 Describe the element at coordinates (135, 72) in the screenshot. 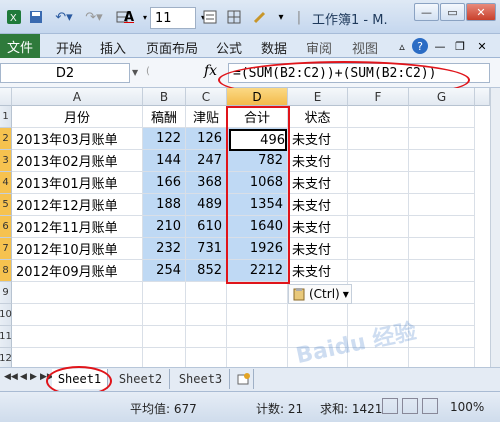

I see `chevron-down-icon: ▼` at that location.